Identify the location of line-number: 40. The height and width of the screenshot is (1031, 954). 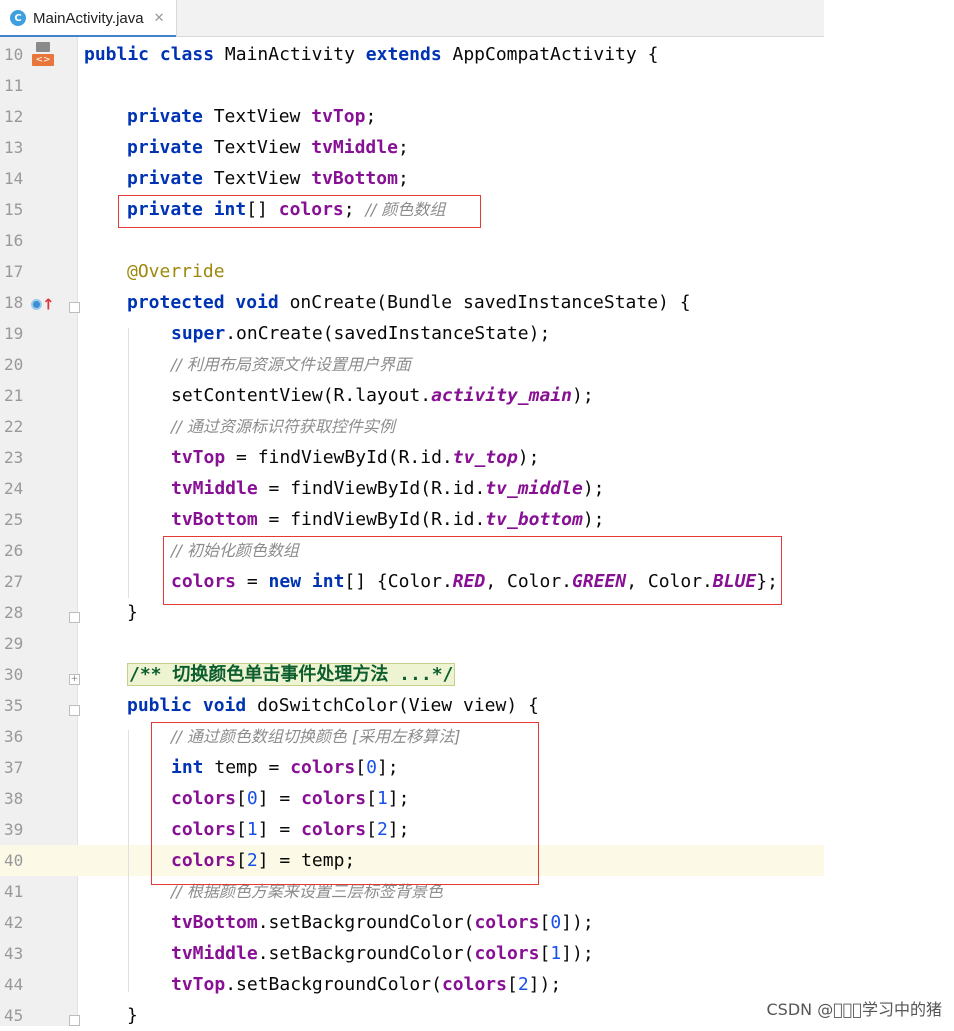
(14, 860).